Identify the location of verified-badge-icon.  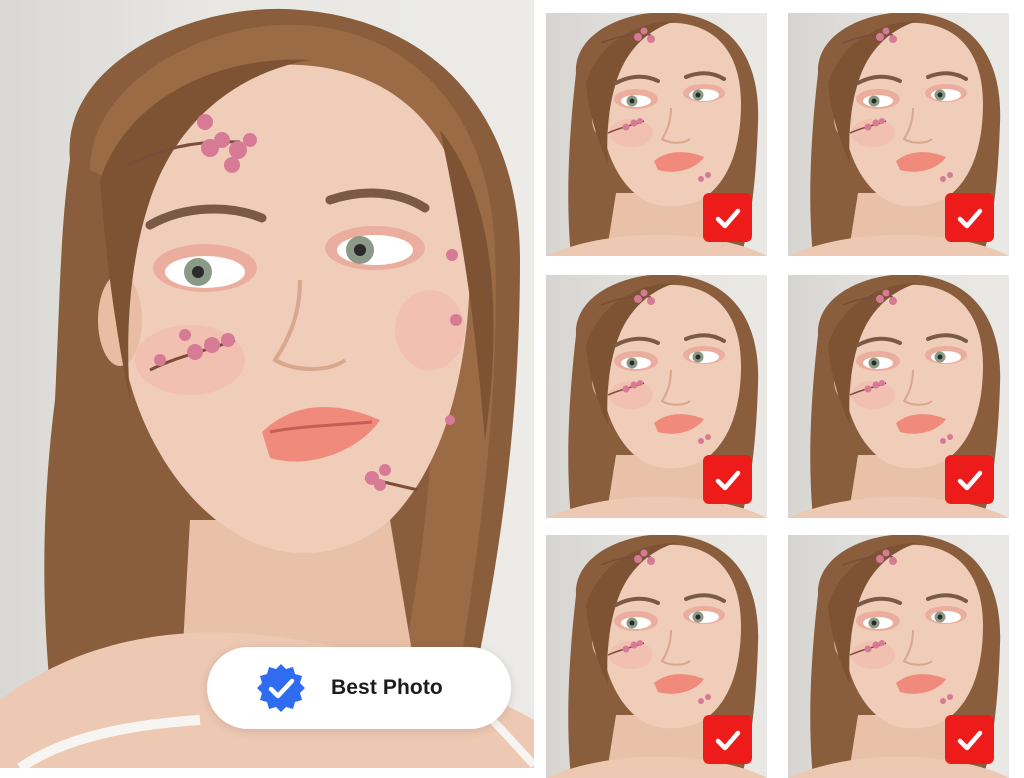
(281, 688).